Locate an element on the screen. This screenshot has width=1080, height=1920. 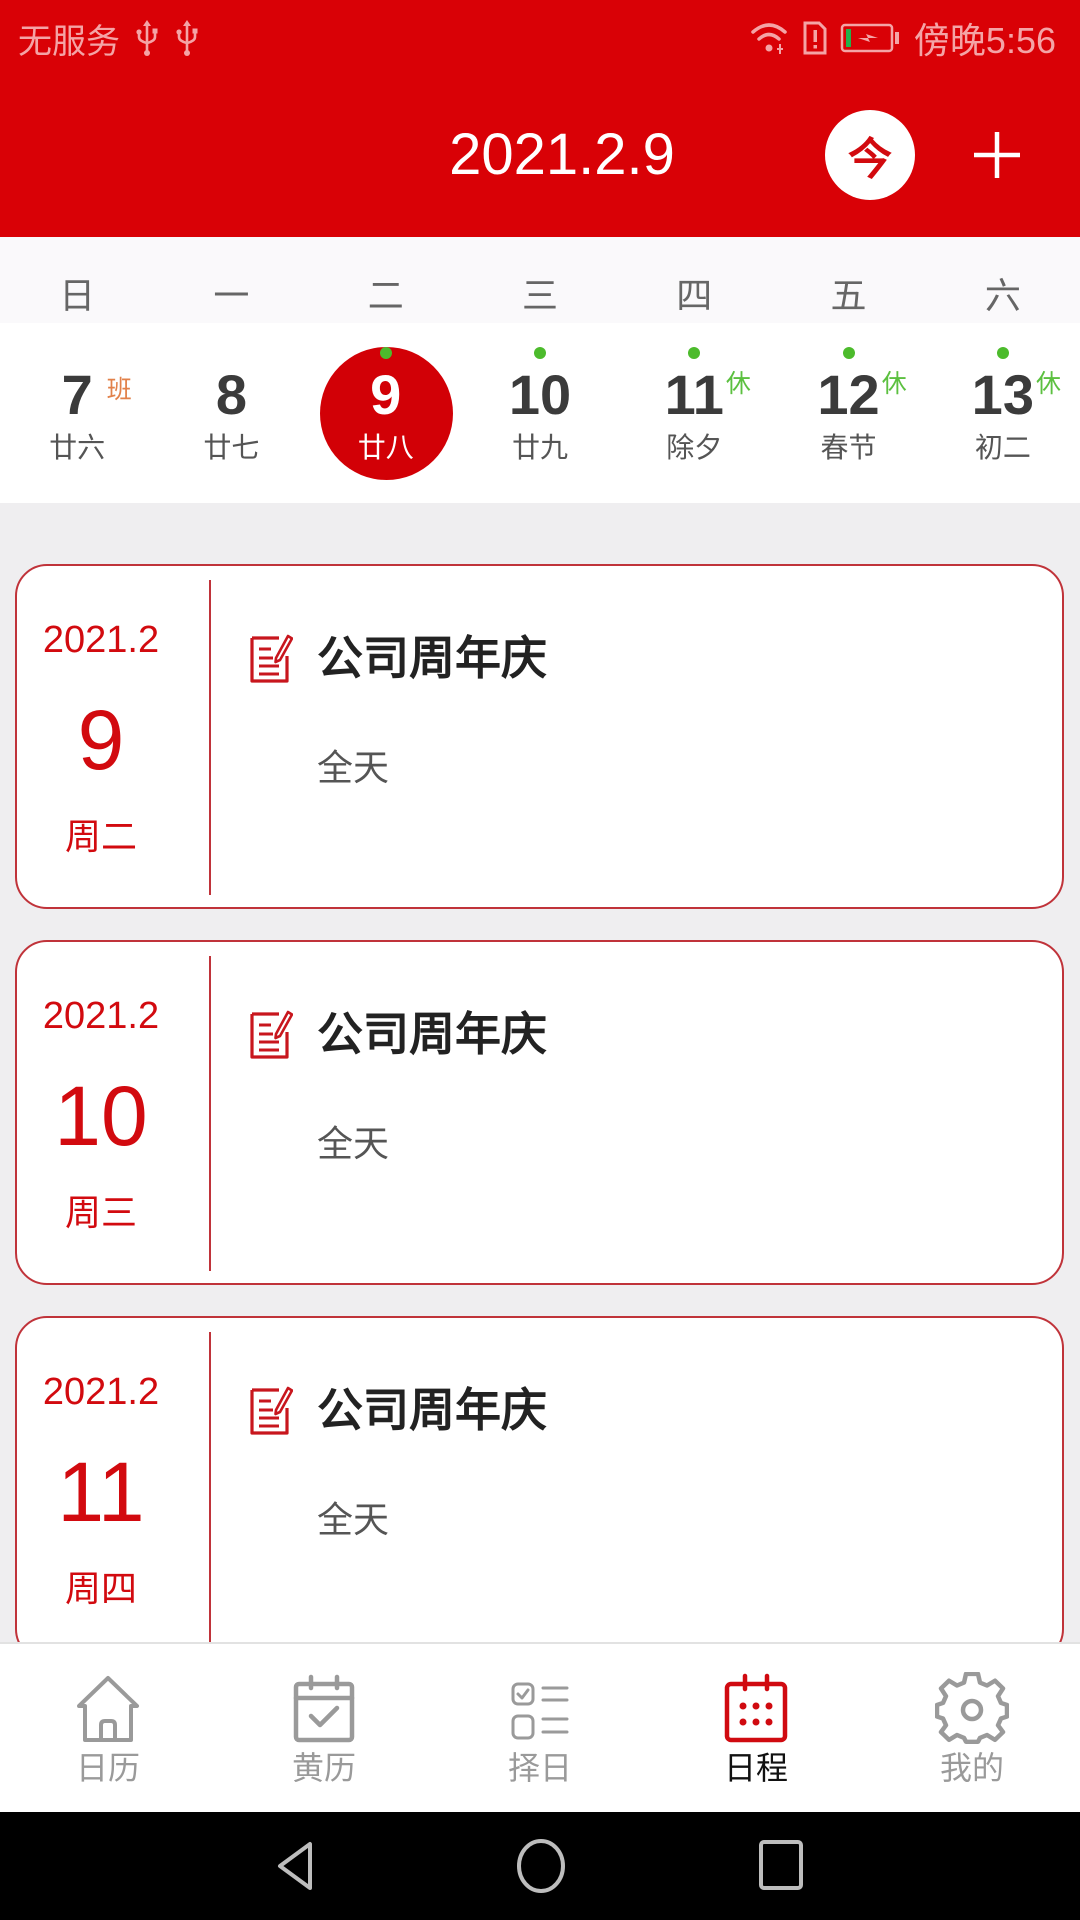
day-number: 8 is located at coordinates (231, 394).